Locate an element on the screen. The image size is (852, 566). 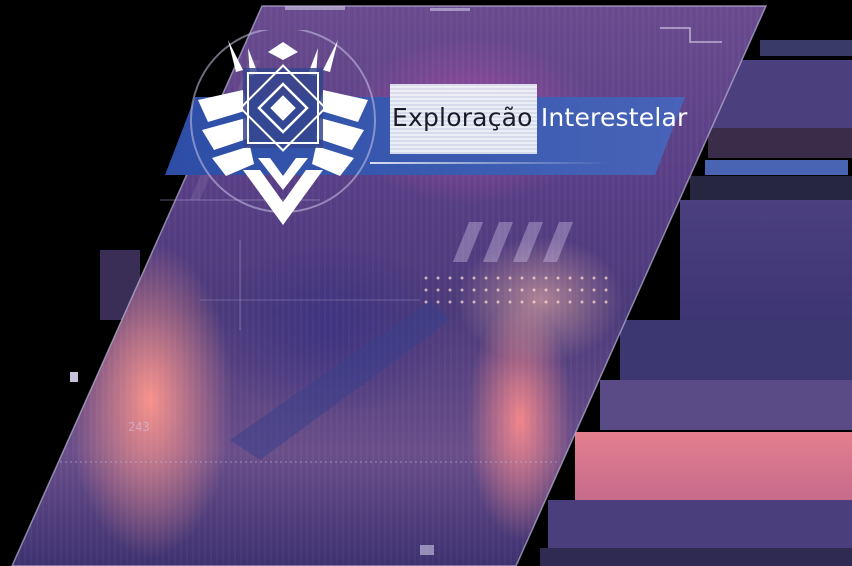
banner-stripe is located at coordinates (776, 167).